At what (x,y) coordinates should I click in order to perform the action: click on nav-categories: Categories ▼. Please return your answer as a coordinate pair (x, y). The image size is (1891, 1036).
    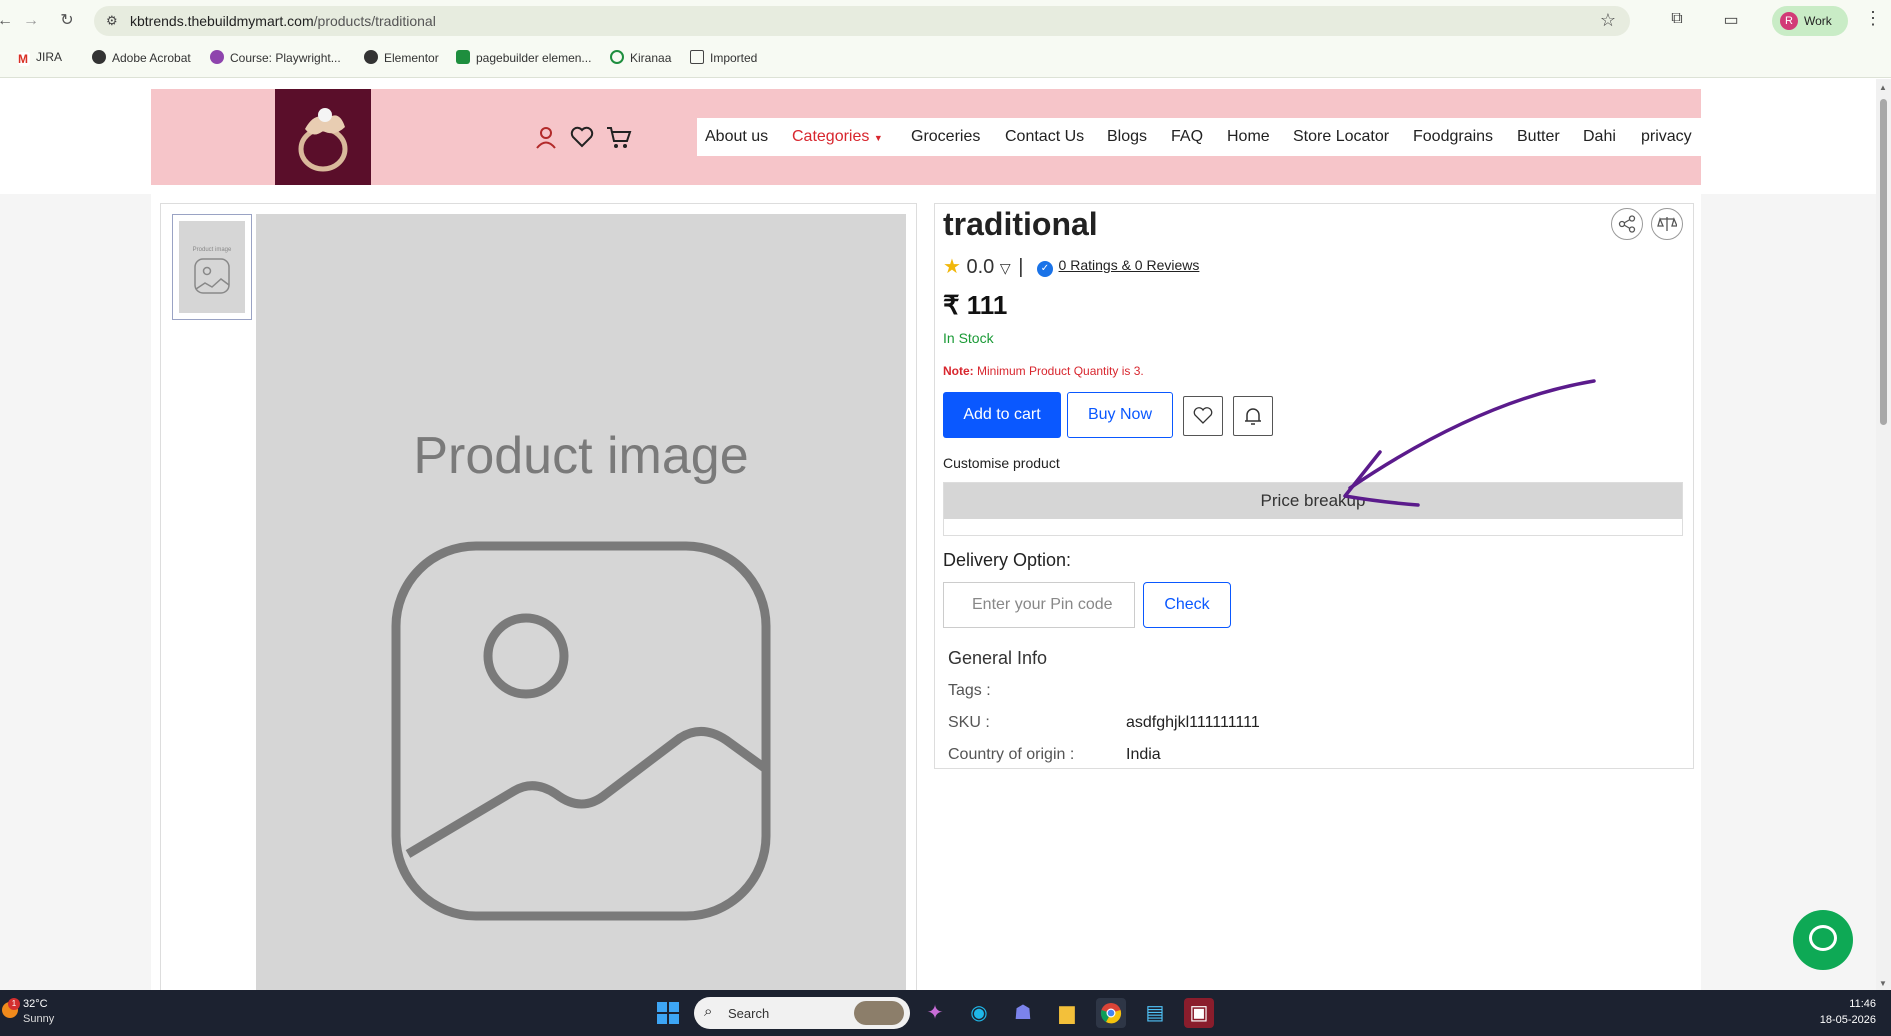
    Looking at the image, I should click on (837, 137).